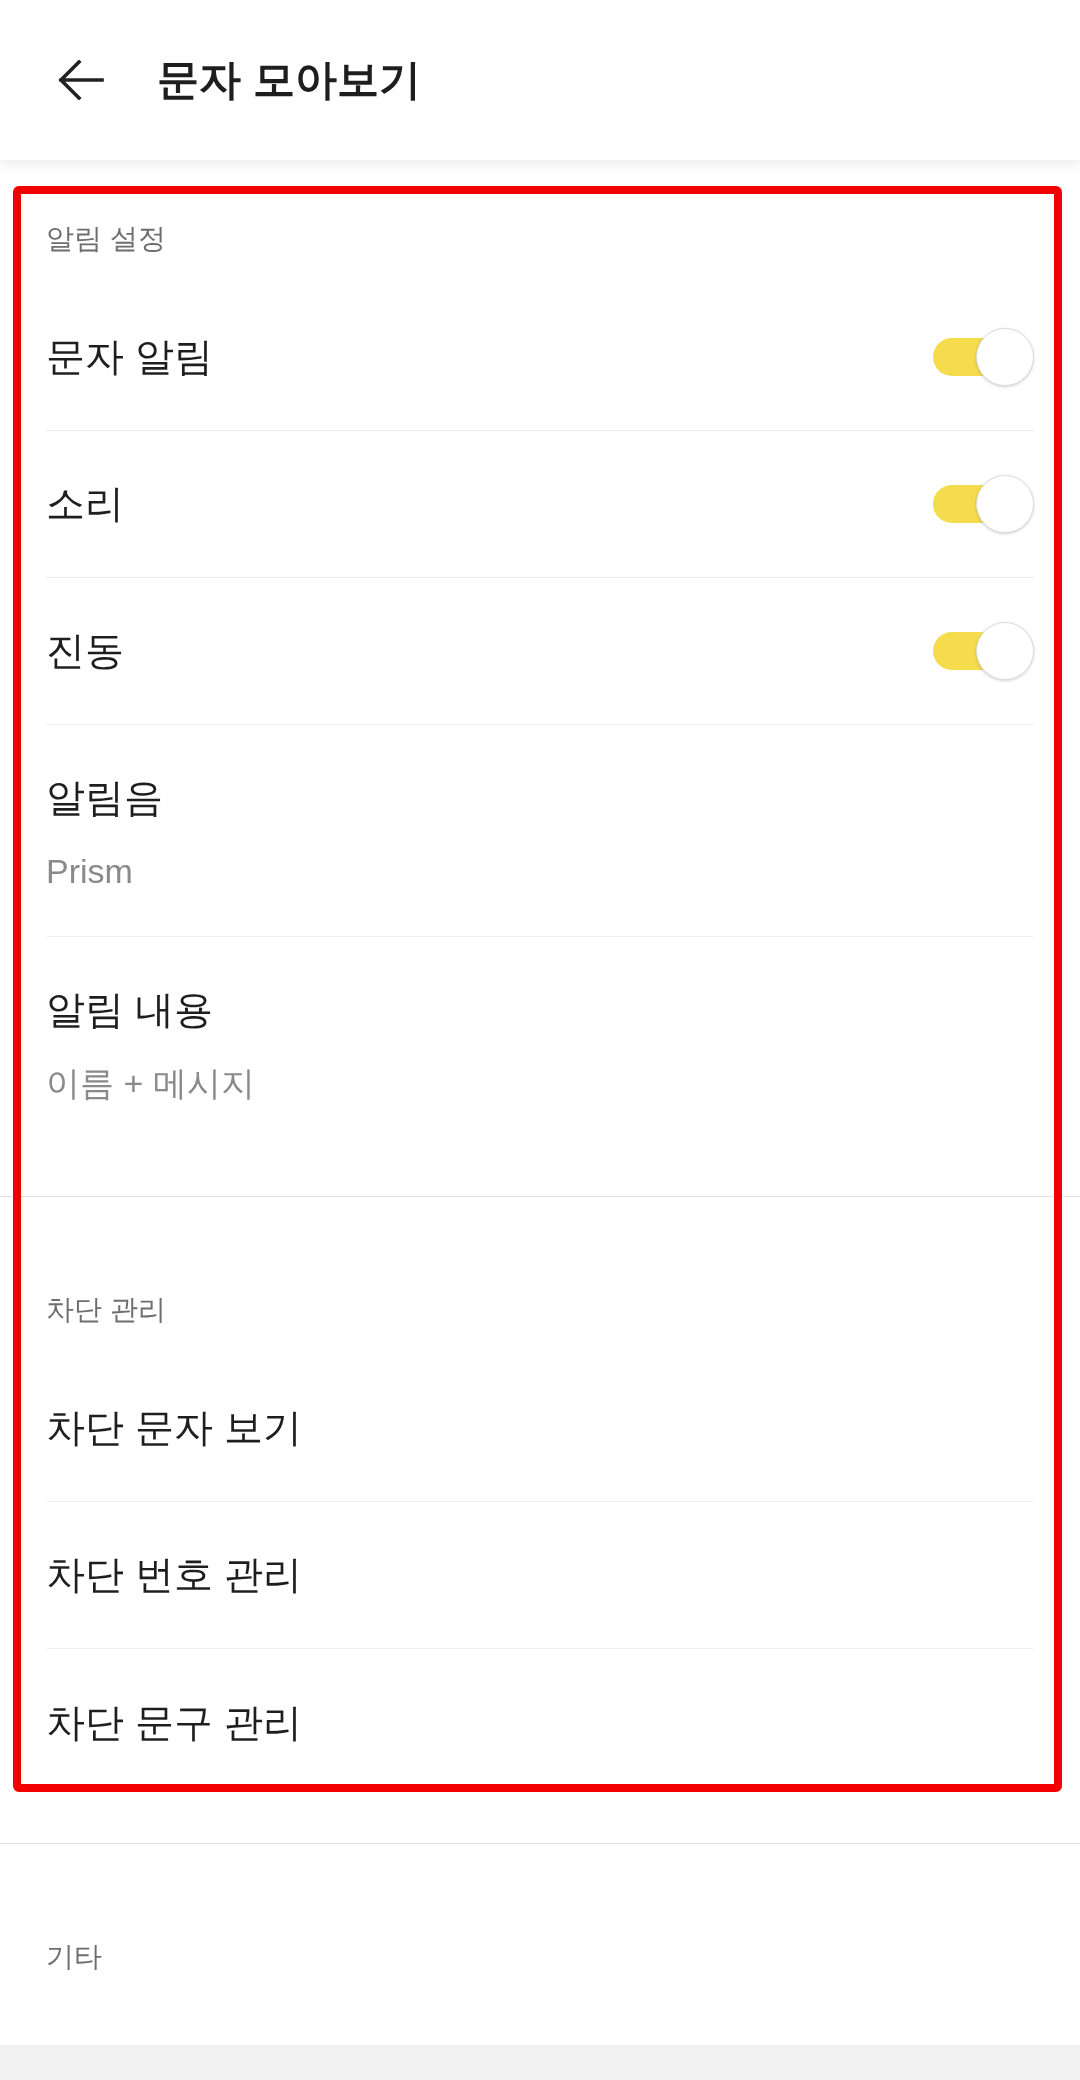 The height and width of the screenshot is (2080, 1080). I want to click on menu-item: 차단 번호 관리, so click(540, 1575).